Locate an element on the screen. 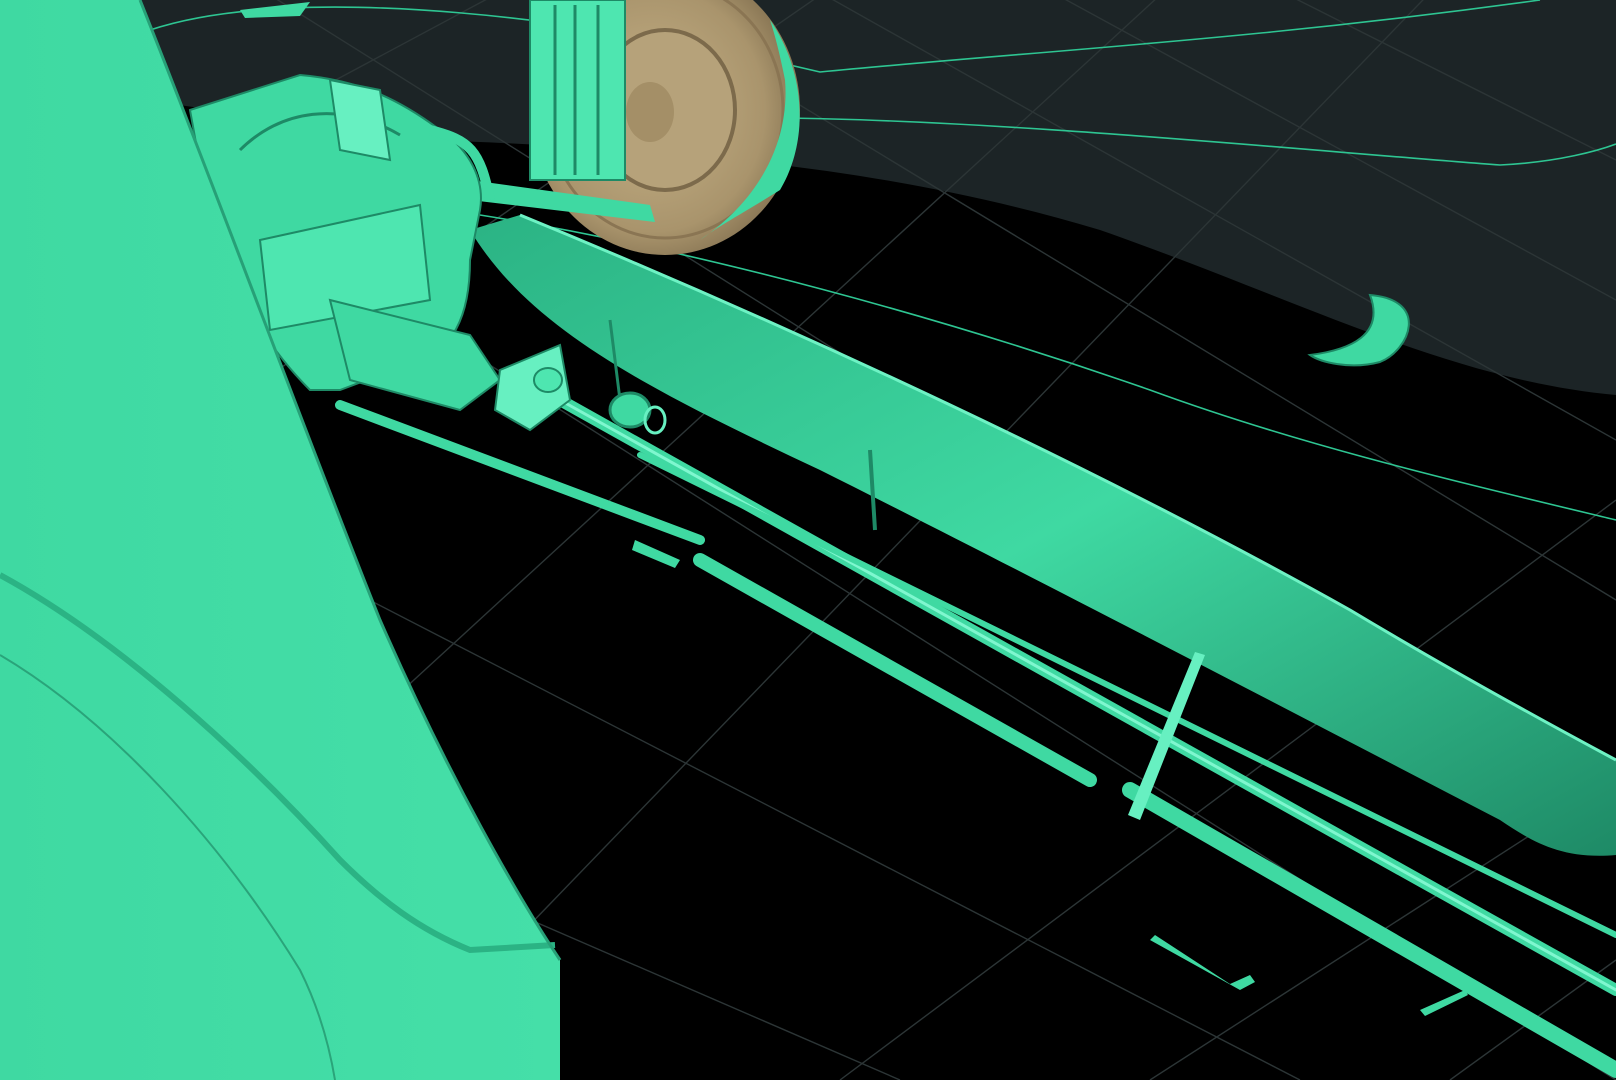 This screenshot has height=1080, width=1616. fitting is located at coordinates (548, 380).